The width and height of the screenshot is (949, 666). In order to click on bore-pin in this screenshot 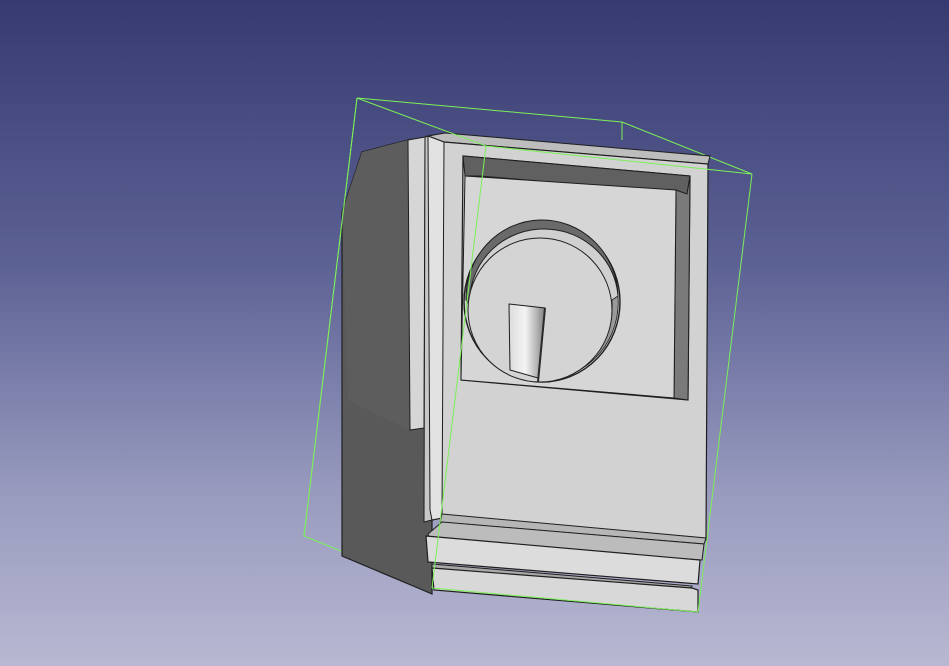, I will do `click(527, 343)`.